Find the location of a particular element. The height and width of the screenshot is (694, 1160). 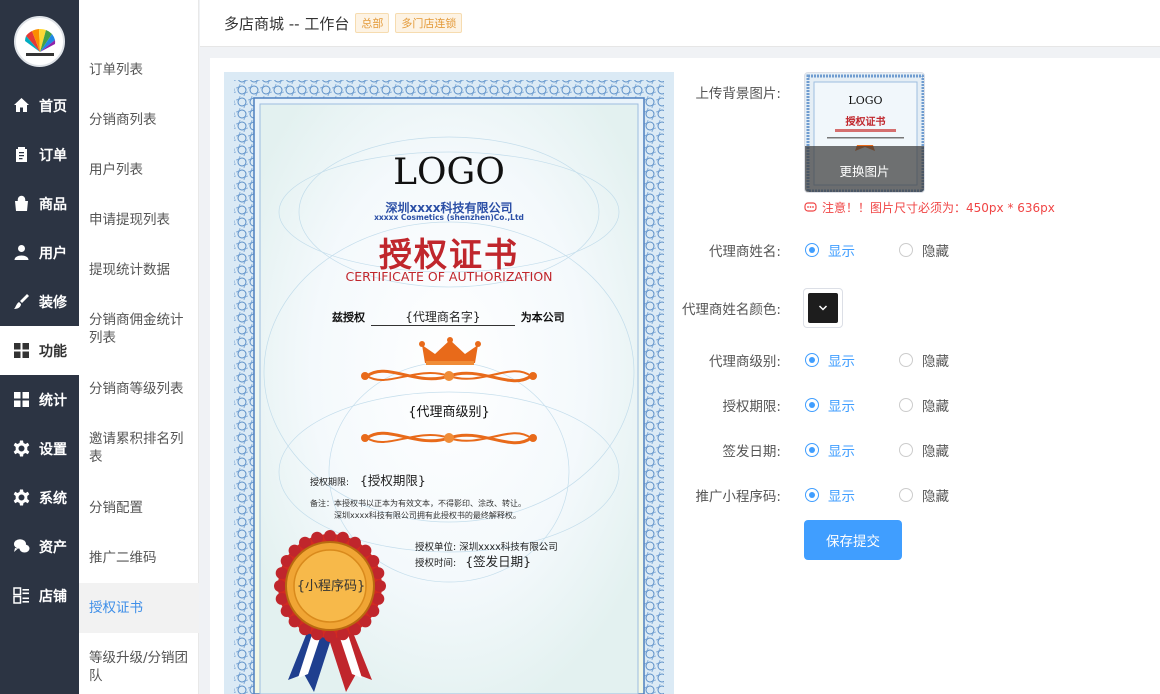

agent-name-hide-radio: 隐藏 is located at coordinates (924, 250).